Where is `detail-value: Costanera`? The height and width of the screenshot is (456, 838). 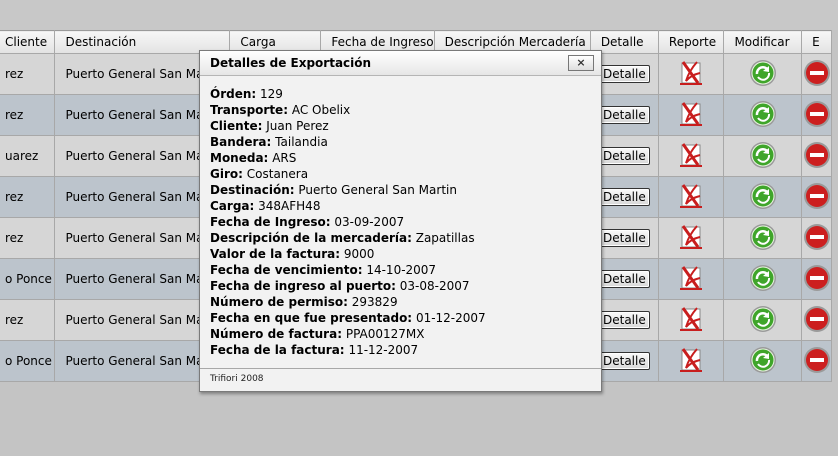
detail-value: Costanera is located at coordinates (277, 174).